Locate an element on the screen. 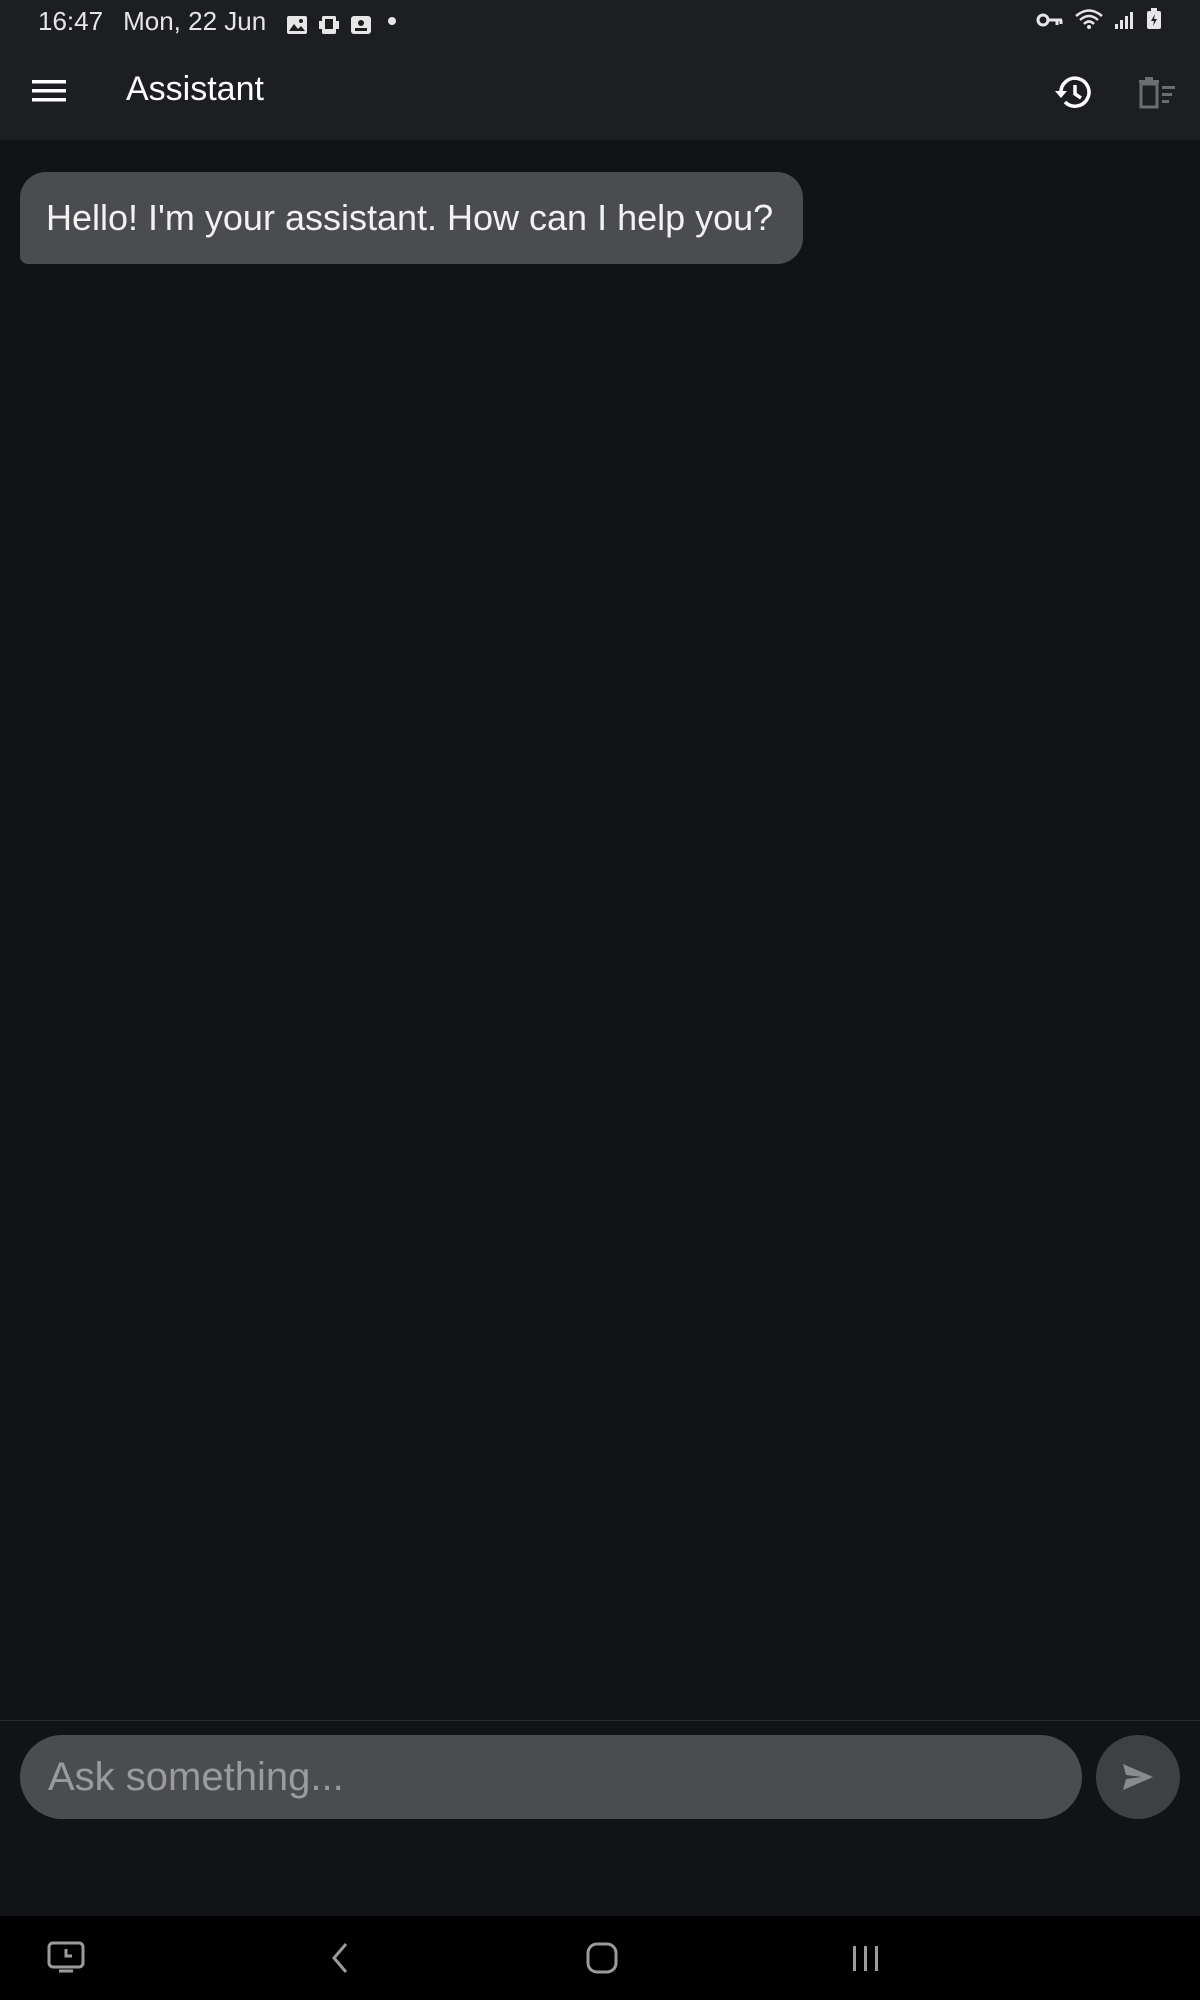 This screenshot has width=1200, height=2000. overview-button is located at coordinates (866, 1958).